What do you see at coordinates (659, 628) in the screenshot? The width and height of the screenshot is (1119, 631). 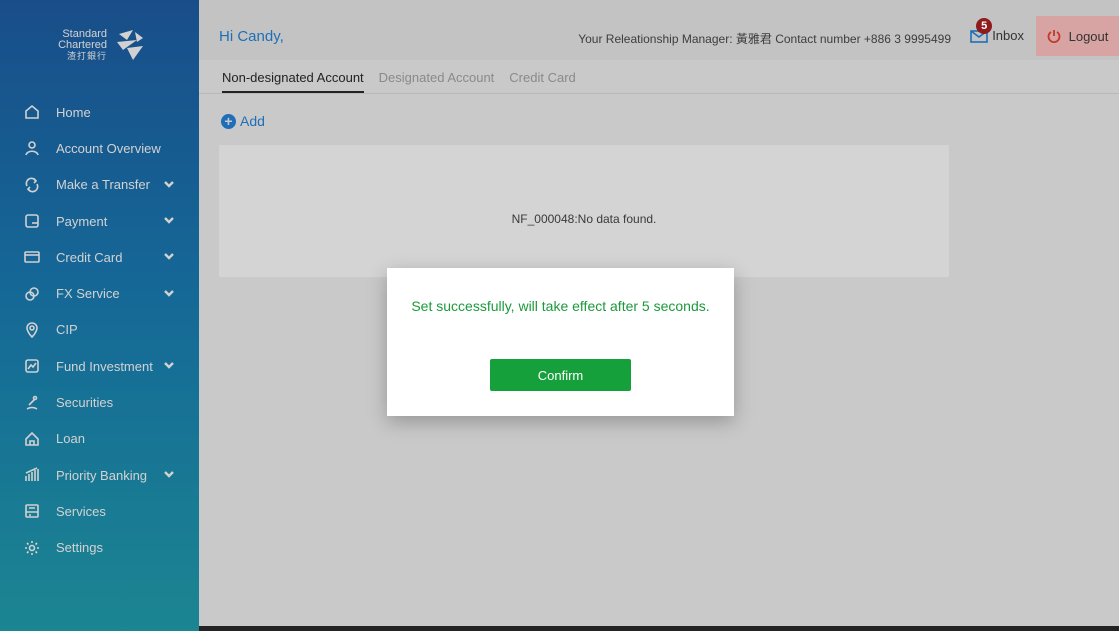 I see `footer-bar` at bounding box center [659, 628].